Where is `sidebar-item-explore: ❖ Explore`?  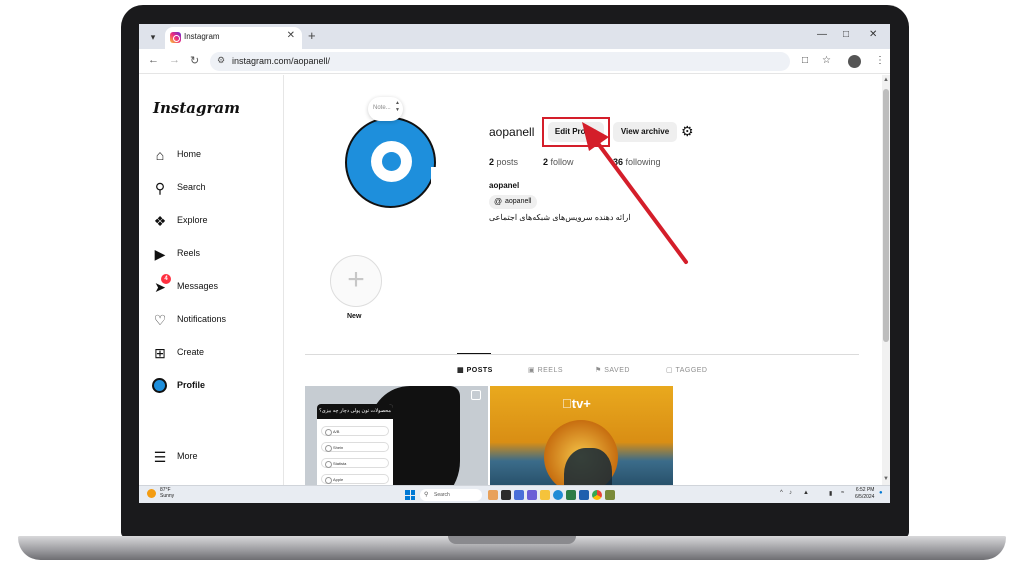
sidebar-item-explore: ❖ Explore is located at coordinates (212, 222).